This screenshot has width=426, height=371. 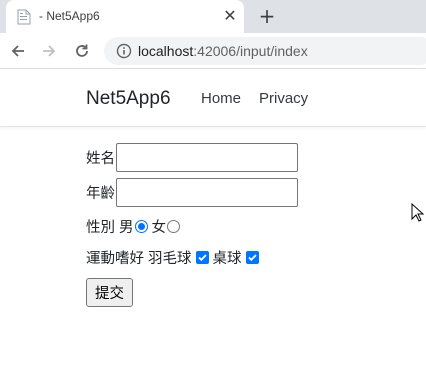 What do you see at coordinates (100, 194) in the screenshot?
I see `age-label: 年齡` at bounding box center [100, 194].